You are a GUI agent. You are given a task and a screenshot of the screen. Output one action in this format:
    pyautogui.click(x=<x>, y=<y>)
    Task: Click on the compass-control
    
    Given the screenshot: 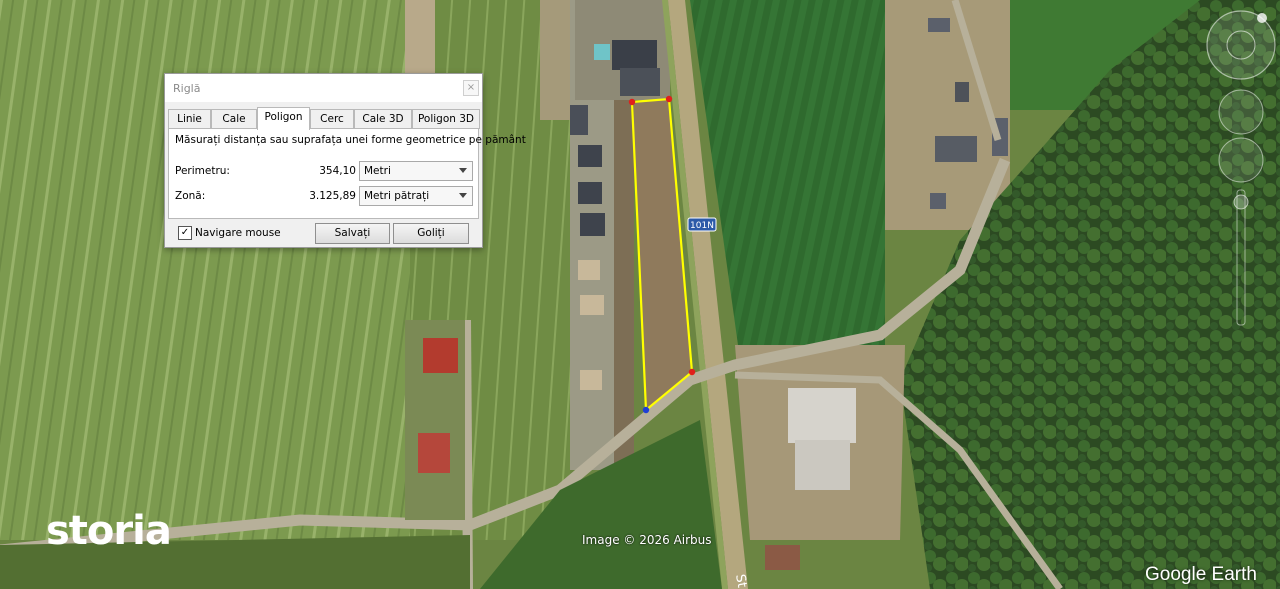 What is the action you would take?
    pyautogui.click(x=1241, y=45)
    